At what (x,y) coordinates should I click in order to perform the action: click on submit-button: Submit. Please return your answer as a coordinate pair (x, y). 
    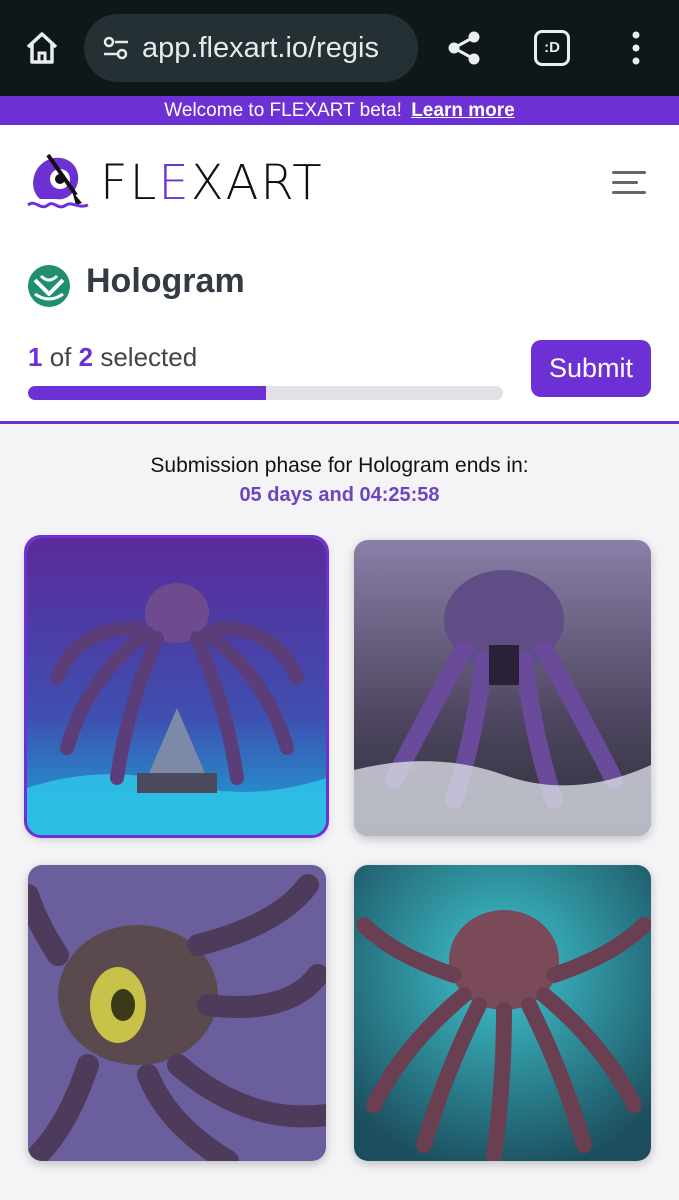
    Looking at the image, I should click on (591, 368).